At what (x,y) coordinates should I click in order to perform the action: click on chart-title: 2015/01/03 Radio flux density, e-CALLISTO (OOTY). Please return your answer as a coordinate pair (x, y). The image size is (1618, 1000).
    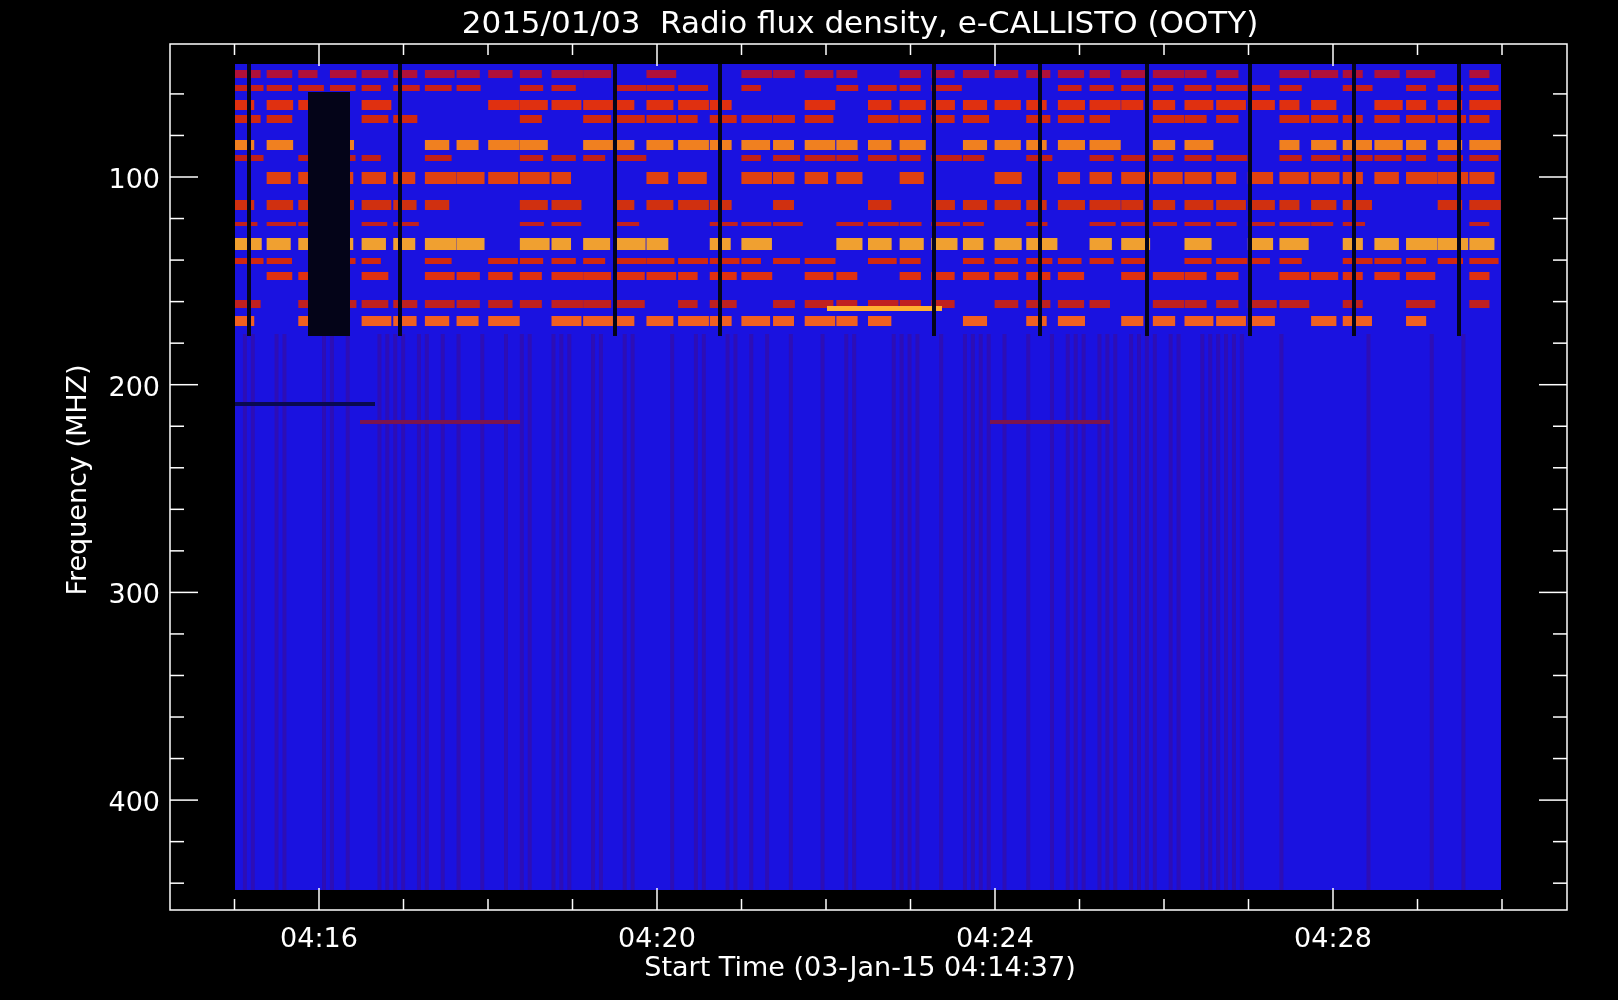
    Looking at the image, I should click on (860, 22).